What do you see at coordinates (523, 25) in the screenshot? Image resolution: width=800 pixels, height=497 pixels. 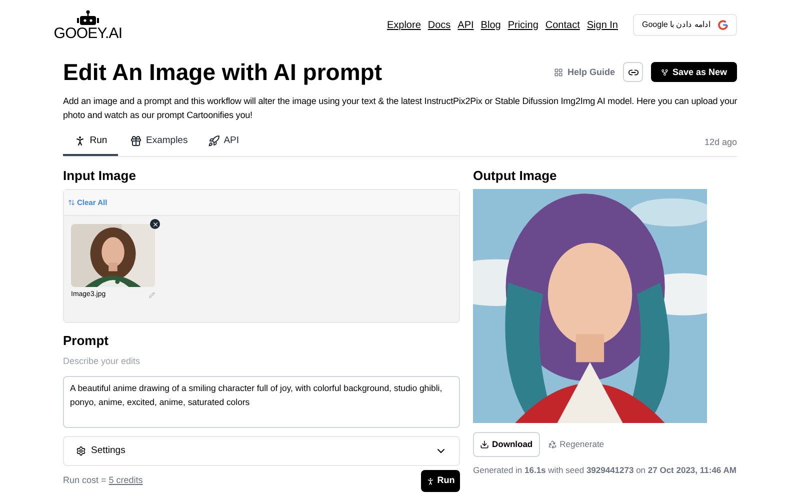 I see `nav-link: Pricing` at bounding box center [523, 25].